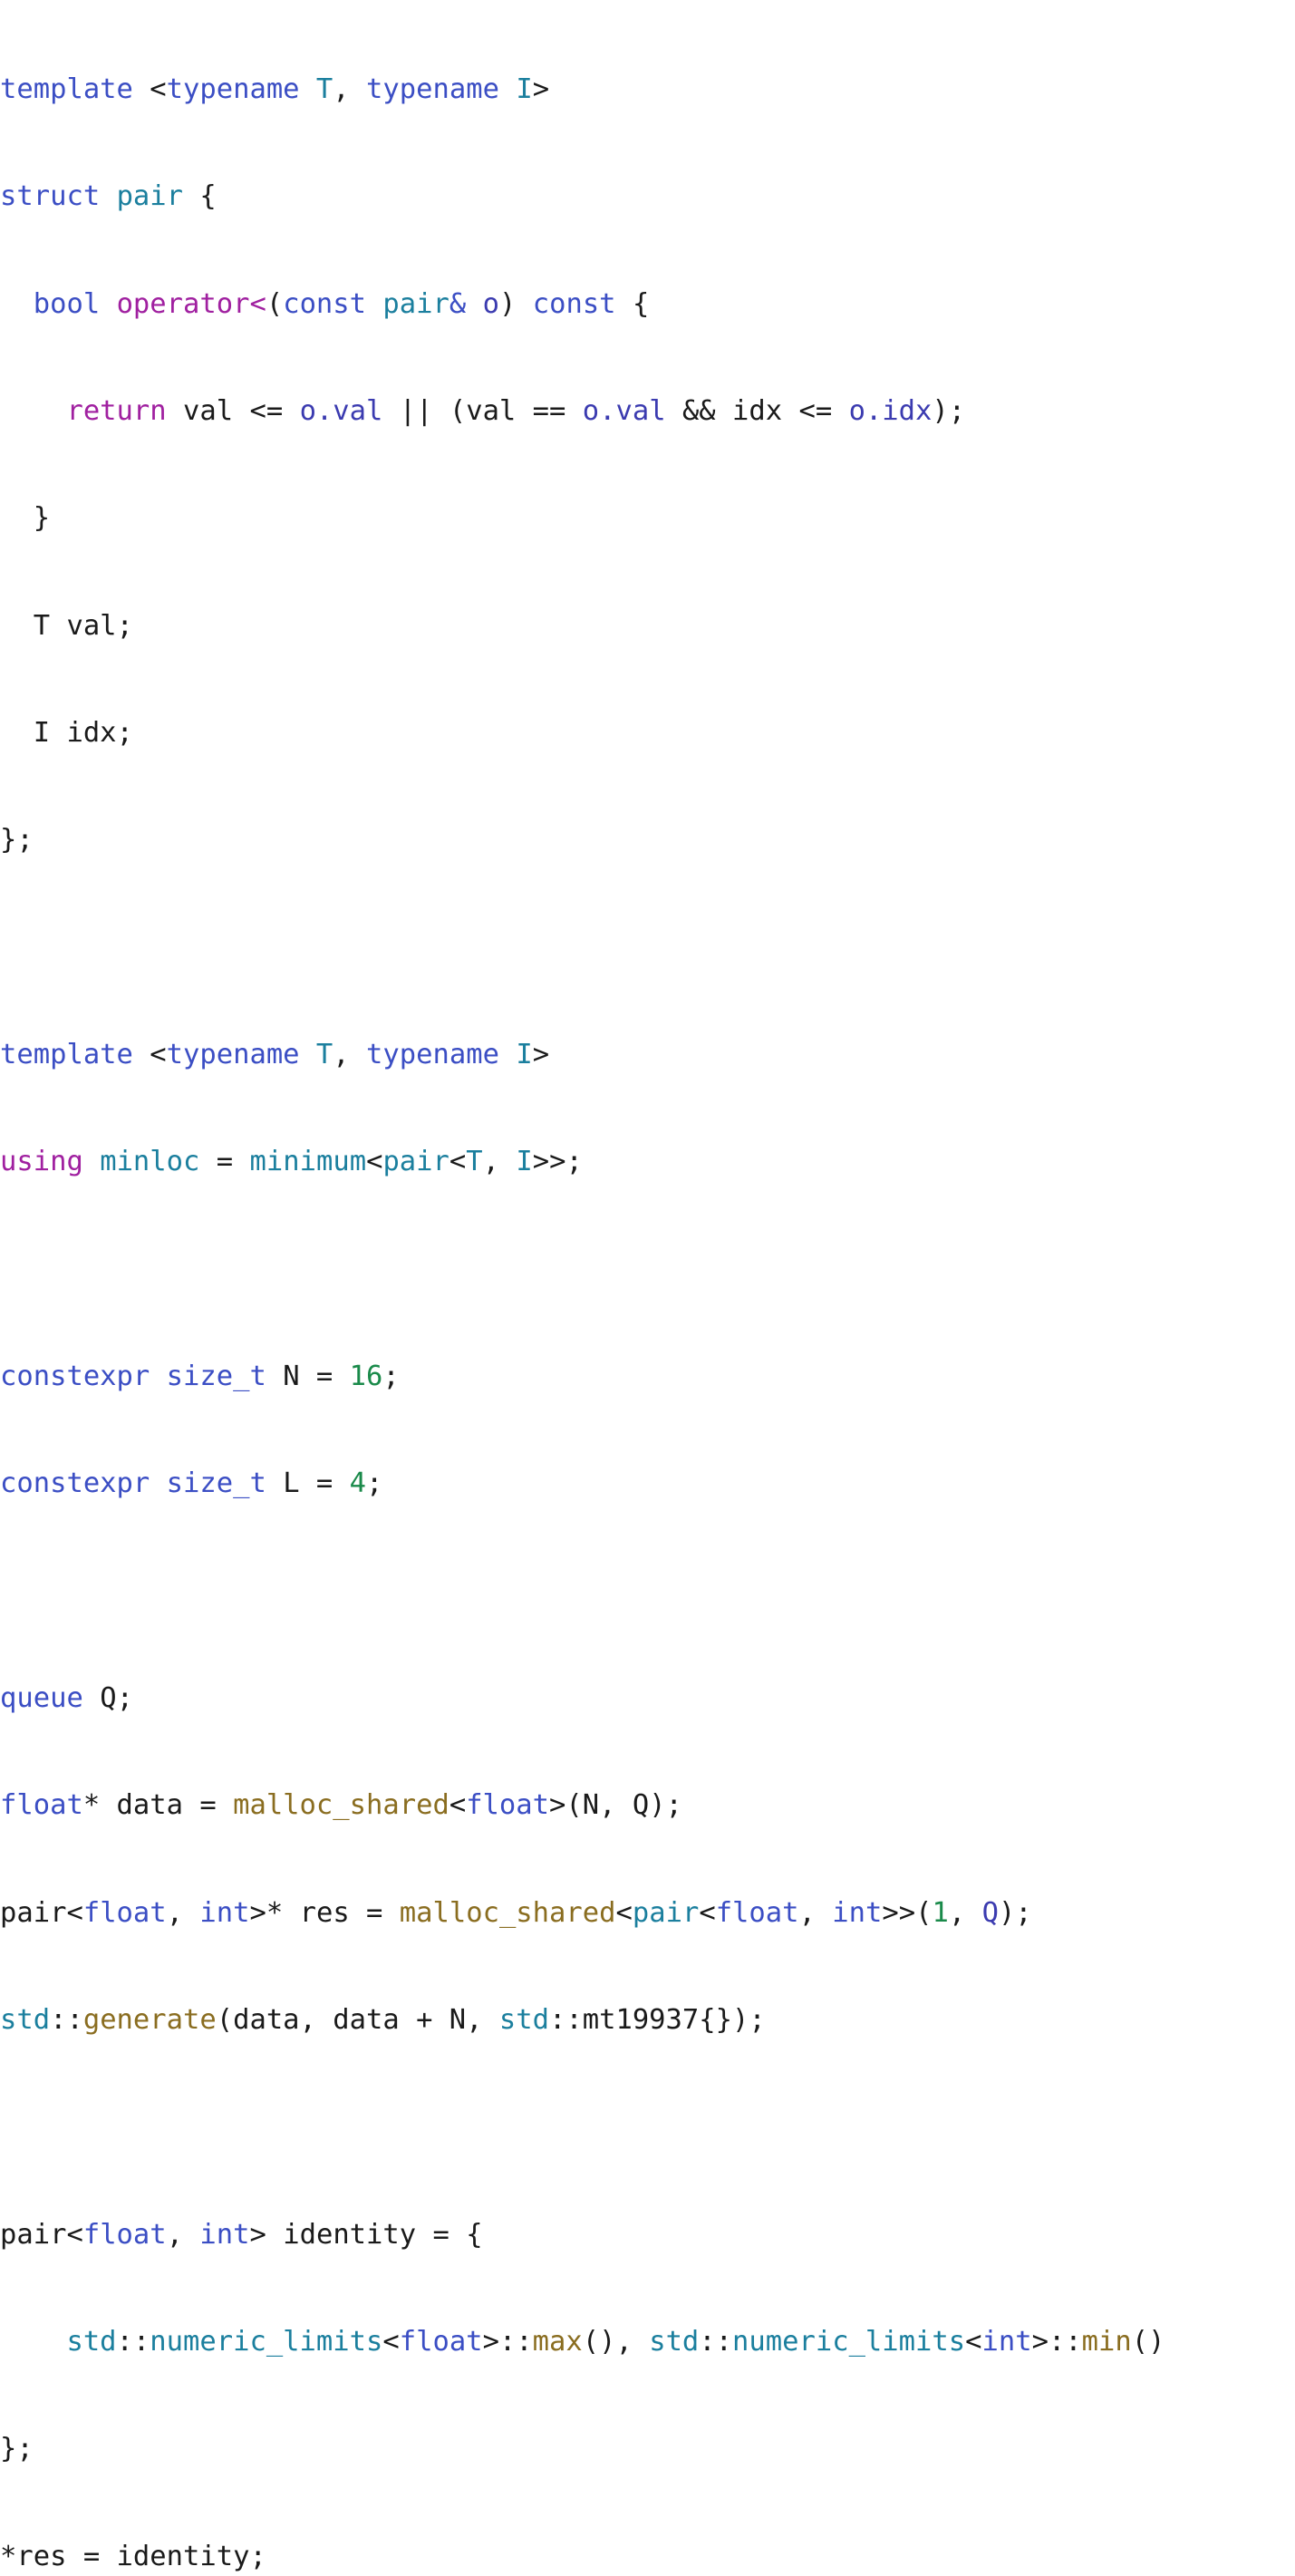 This screenshot has width=1295, height=2576. What do you see at coordinates (158, 1805) in the screenshot?
I see `token-plain: * data =` at bounding box center [158, 1805].